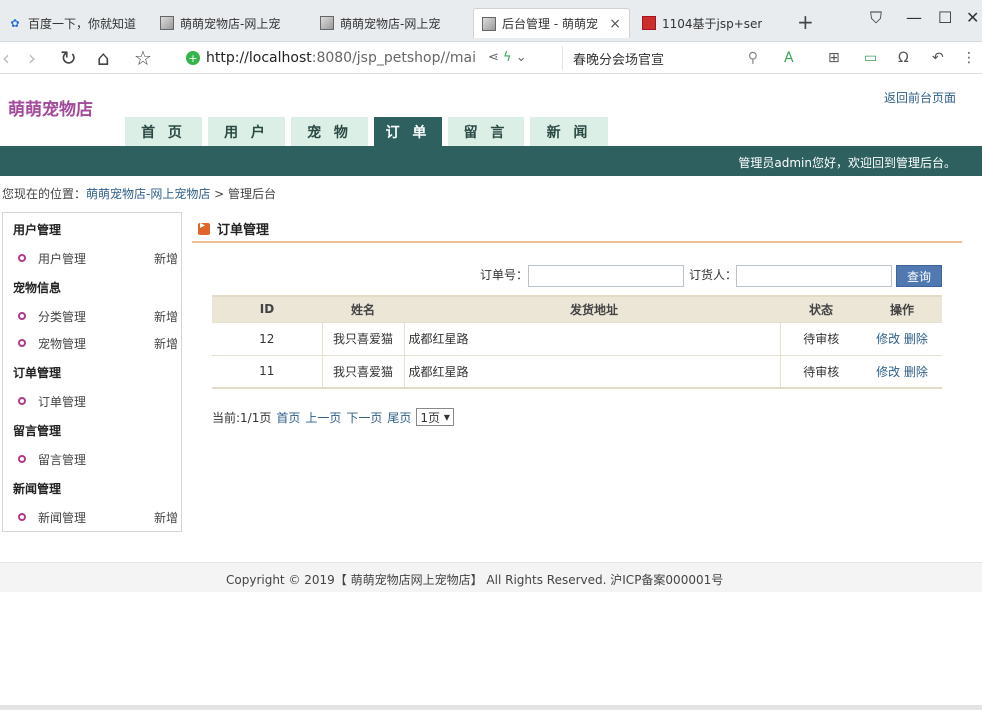  What do you see at coordinates (267, 371) in the screenshot?
I see `cell-id: 11` at bounding box center [267, 371].